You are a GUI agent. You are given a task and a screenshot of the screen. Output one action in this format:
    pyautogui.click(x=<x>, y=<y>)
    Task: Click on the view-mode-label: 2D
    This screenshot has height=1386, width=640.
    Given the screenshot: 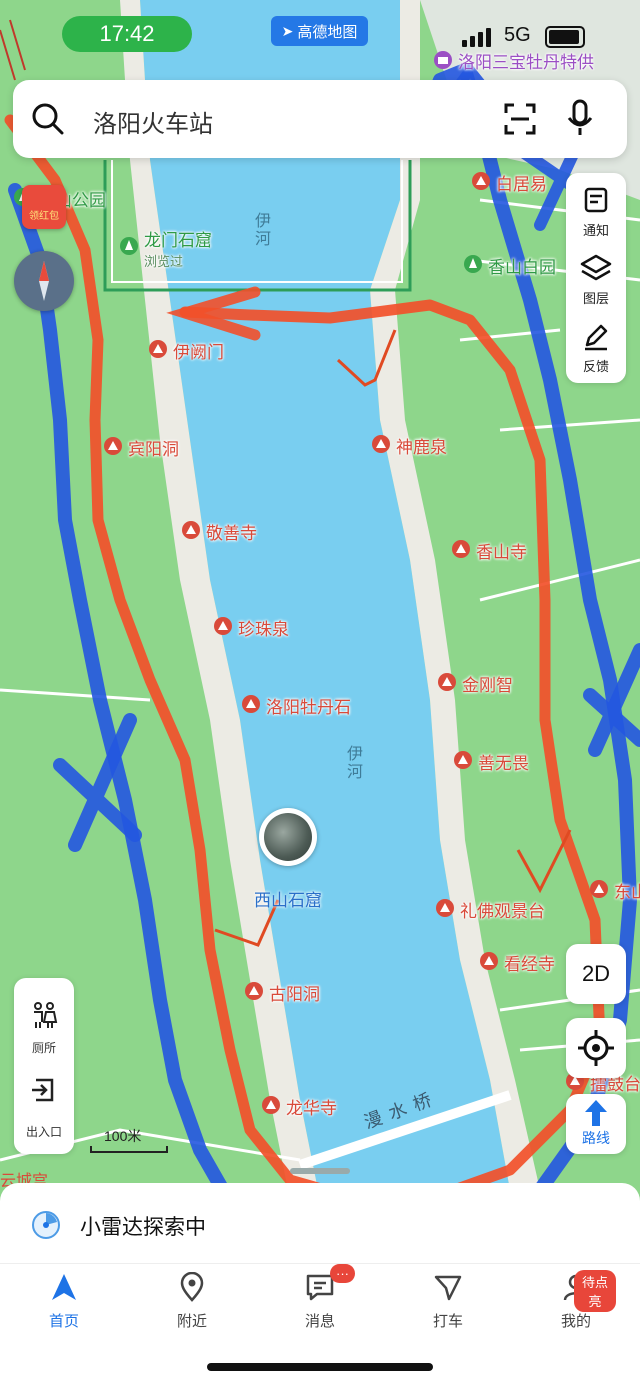 What is the action you would take?
    pyautogui.click(x=596, y=973)
    